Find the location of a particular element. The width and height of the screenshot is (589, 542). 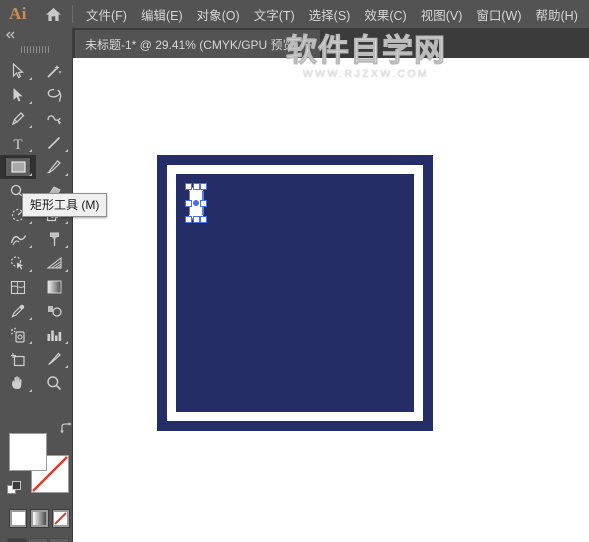

draw-mode-row is located at coordinates (40, 540).